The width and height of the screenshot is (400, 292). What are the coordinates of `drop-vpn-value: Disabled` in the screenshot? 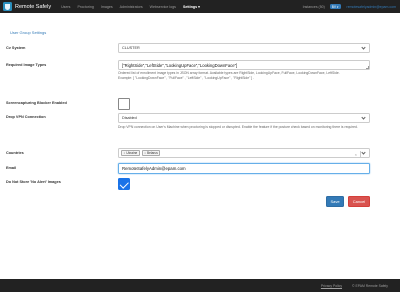 It's located at (129, 118).